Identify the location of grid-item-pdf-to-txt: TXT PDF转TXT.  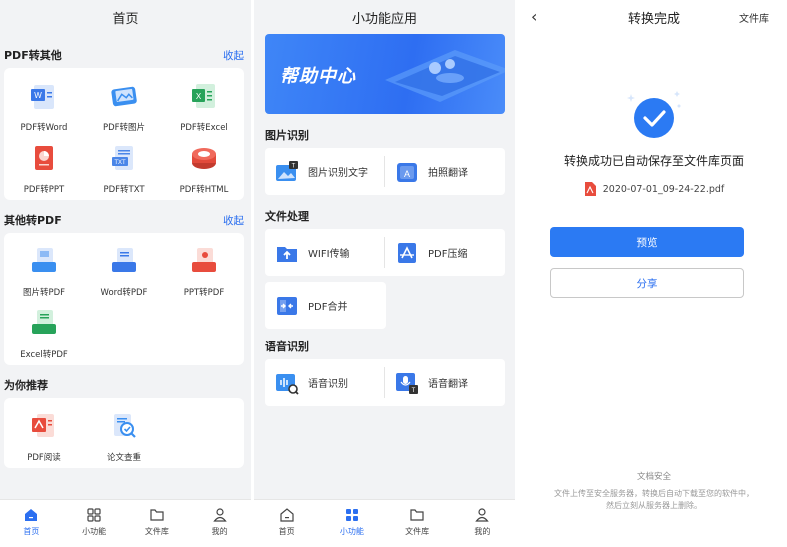
(124, 167).